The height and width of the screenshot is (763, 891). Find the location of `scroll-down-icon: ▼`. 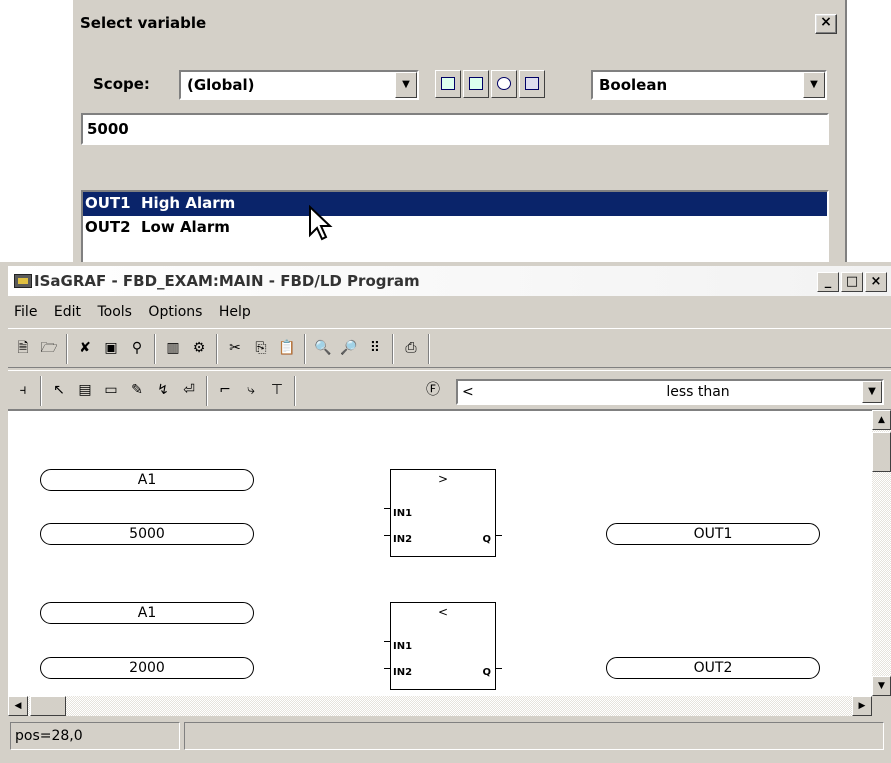

scroll-down-icon: ▼ is located at coordinates (881, 686).